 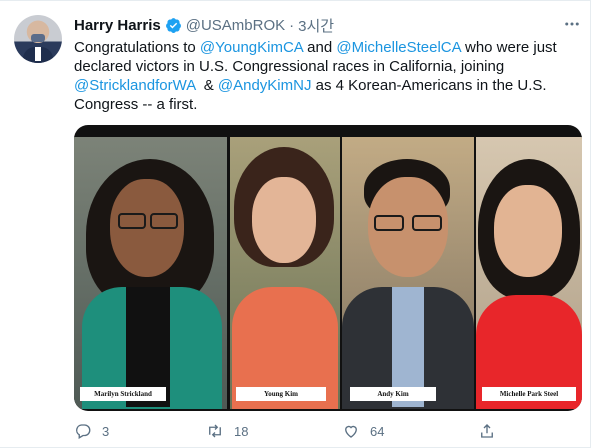 What do you see at coordinates (281, 394) in the screenshot?
I see `photo-caption: Young Kim` at bounding box center [281, 394].